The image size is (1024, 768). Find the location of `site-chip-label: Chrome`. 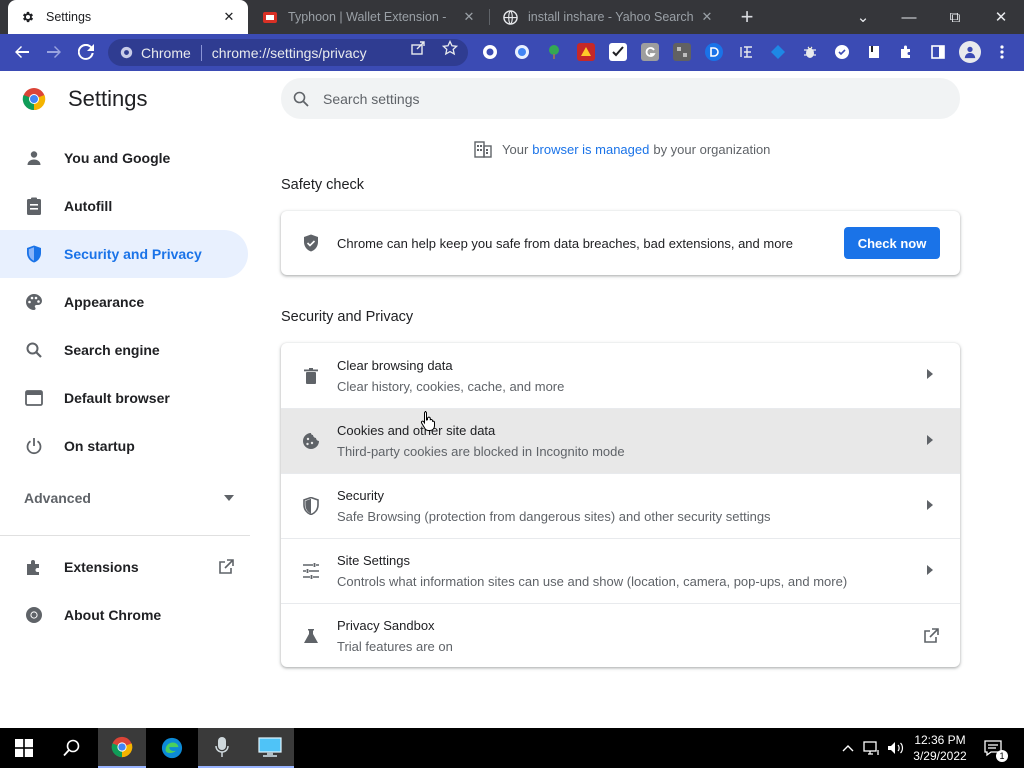

site-chip-label: Chrome is located at coordinates (166, 52).